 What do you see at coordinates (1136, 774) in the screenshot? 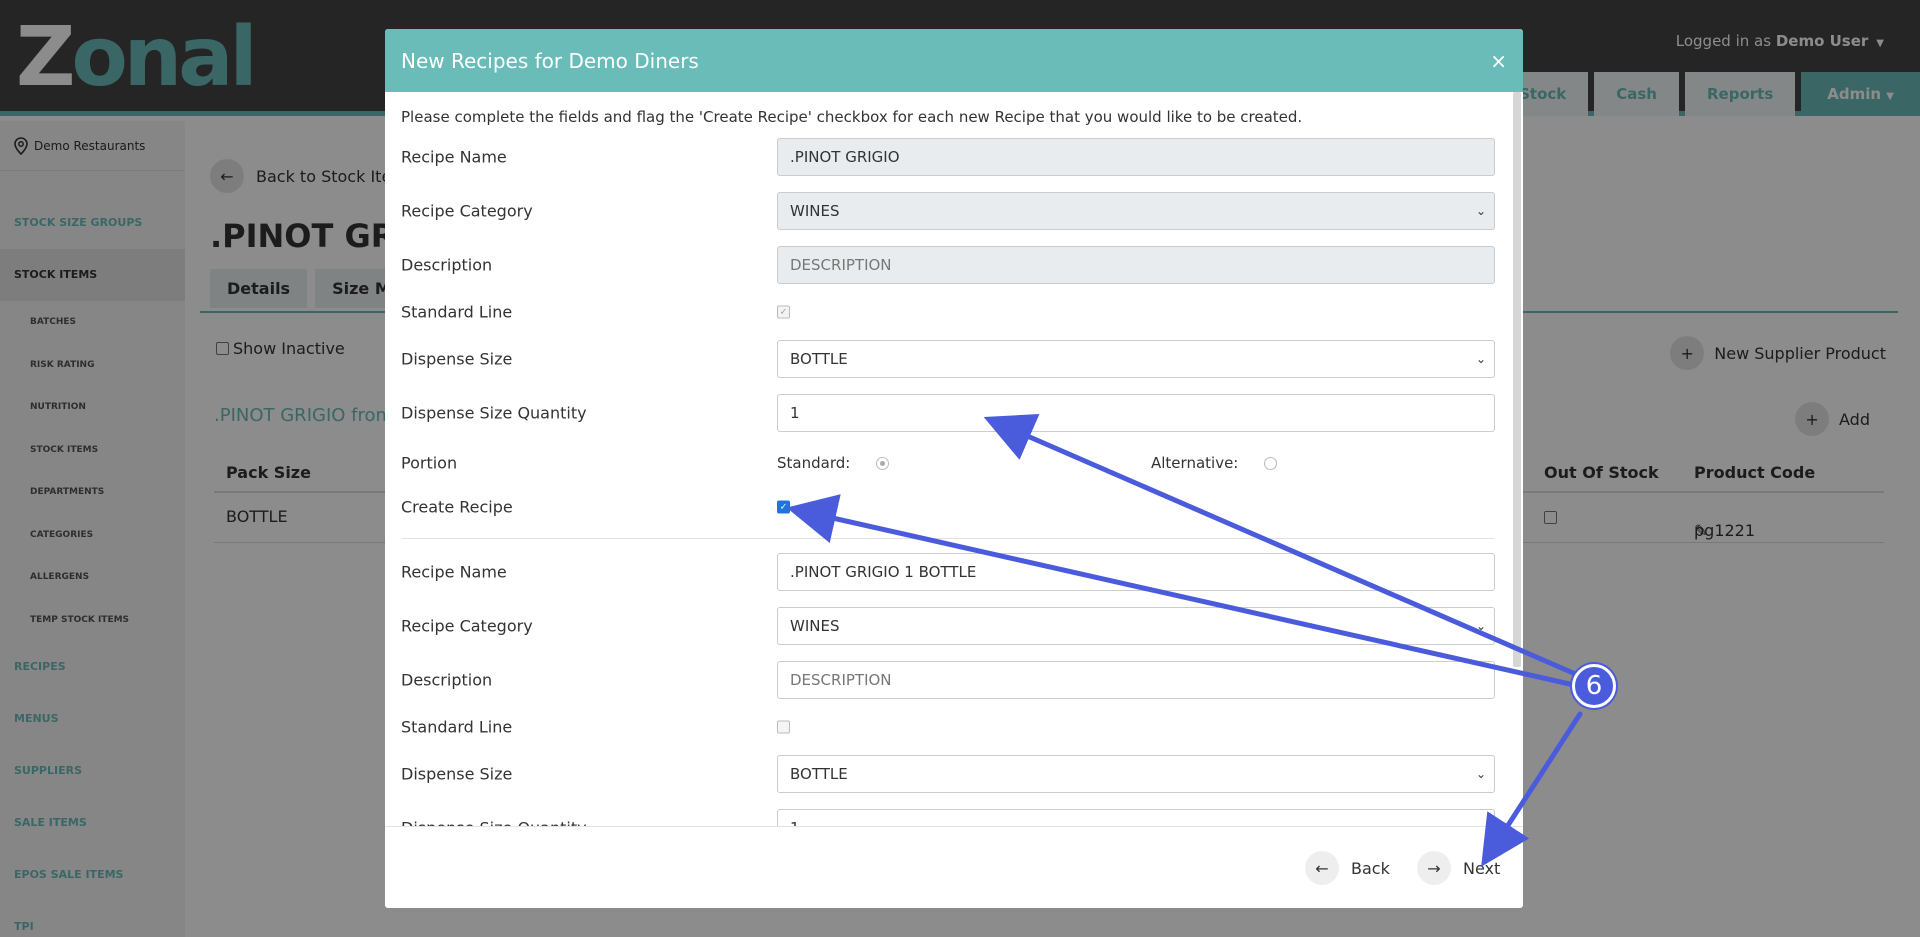
I see `recipe2-dispense-size-select: BOTTLE ⌄` at bounding box center [1136, 774].